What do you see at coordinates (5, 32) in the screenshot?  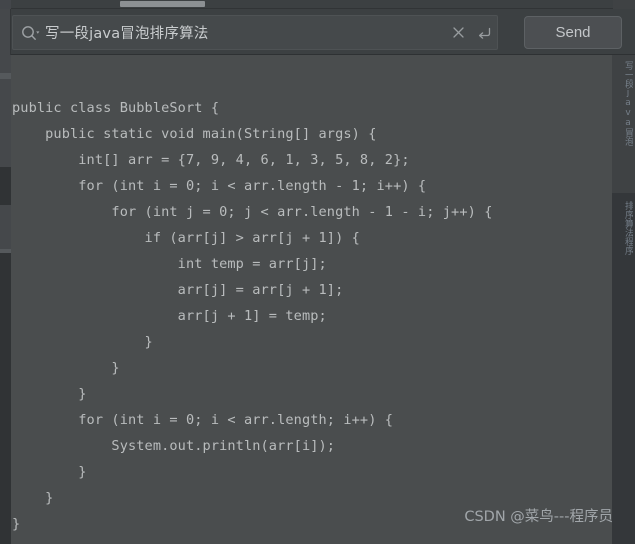 I see `header-left-edge` at bounding box center [5, 32].